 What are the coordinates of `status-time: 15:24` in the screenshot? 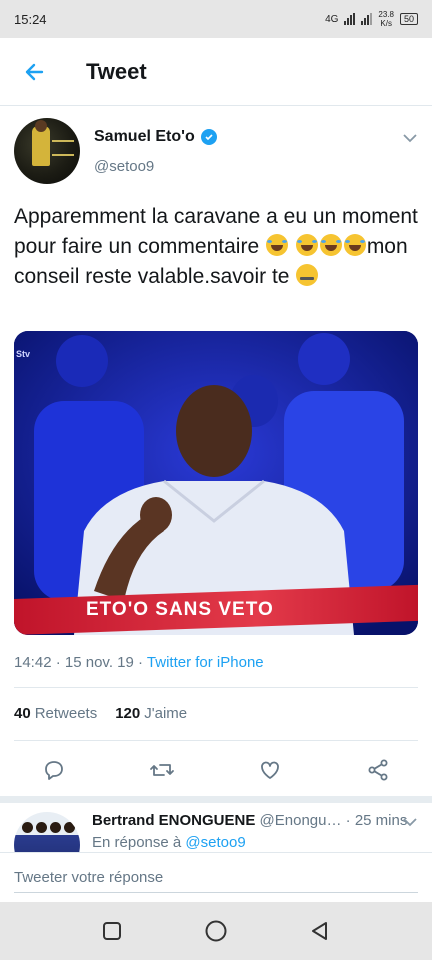 It's located at (30, 19).